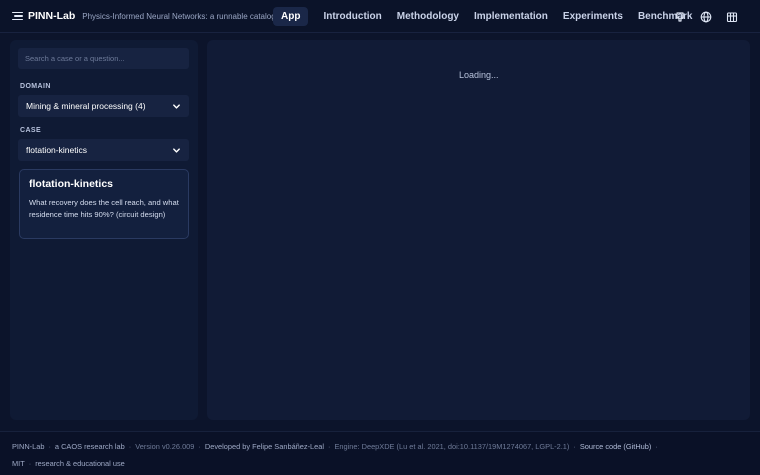 The width and height of the screenshot is (760, 475). What do you see at coordinates (680, 17) in the screenshot?
I see `github-icon` at bounding box center [680, 17].